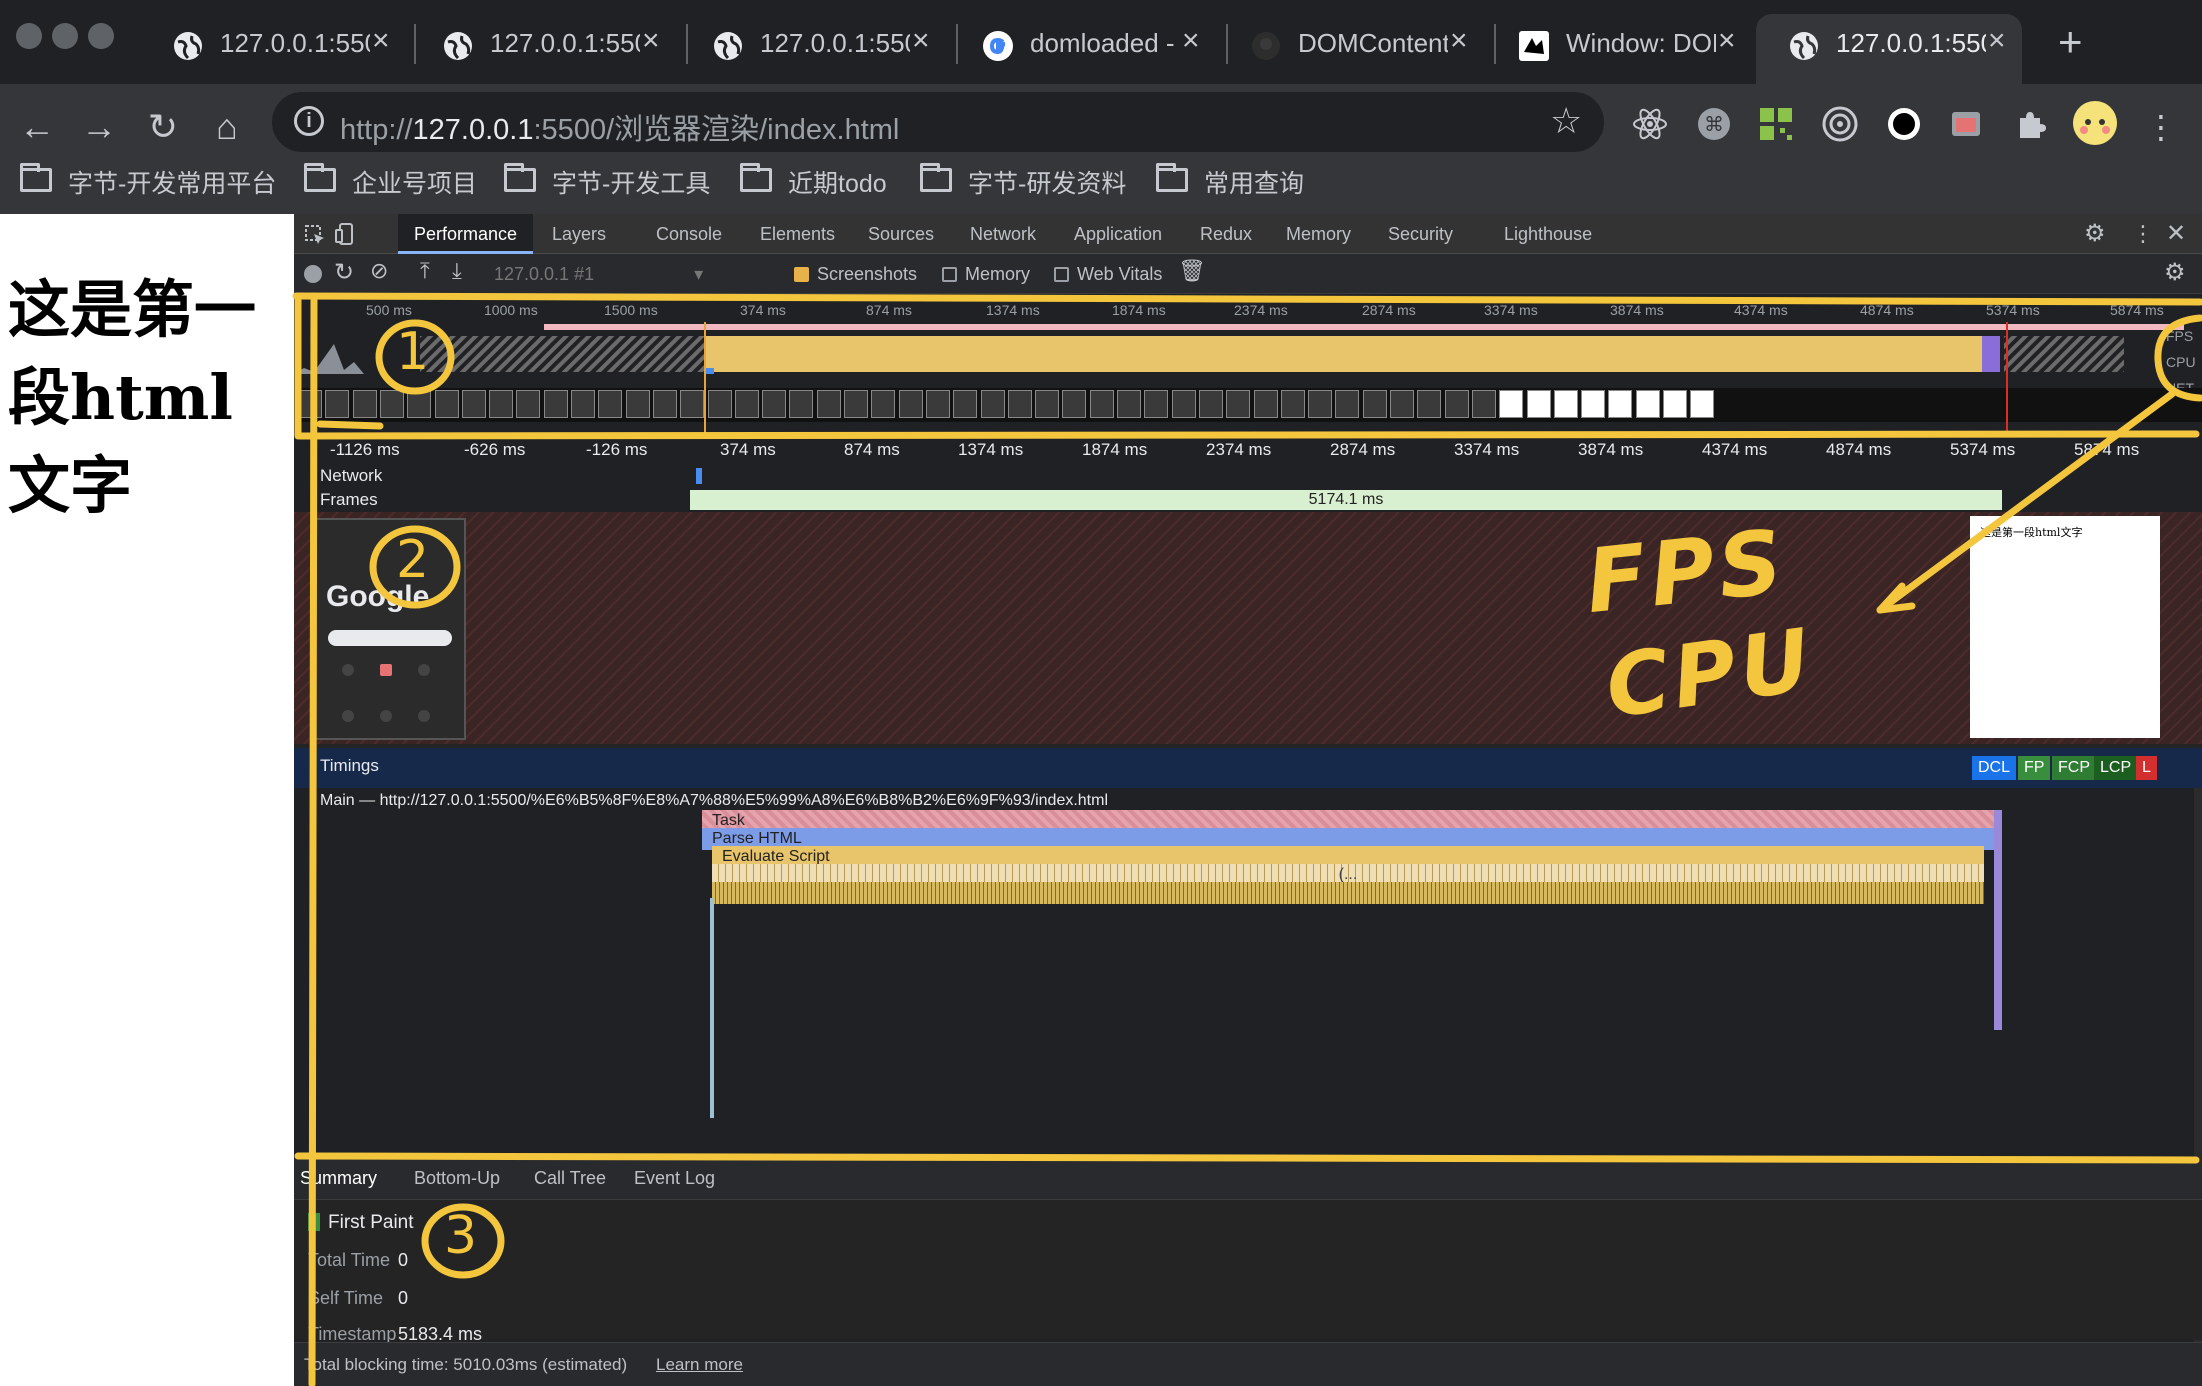 The image size is (2202, 1386). What do you see at coordinates (579, 234) in the screenshot?
I see `tab-layers: Layers` at bounding box center [579, 234].